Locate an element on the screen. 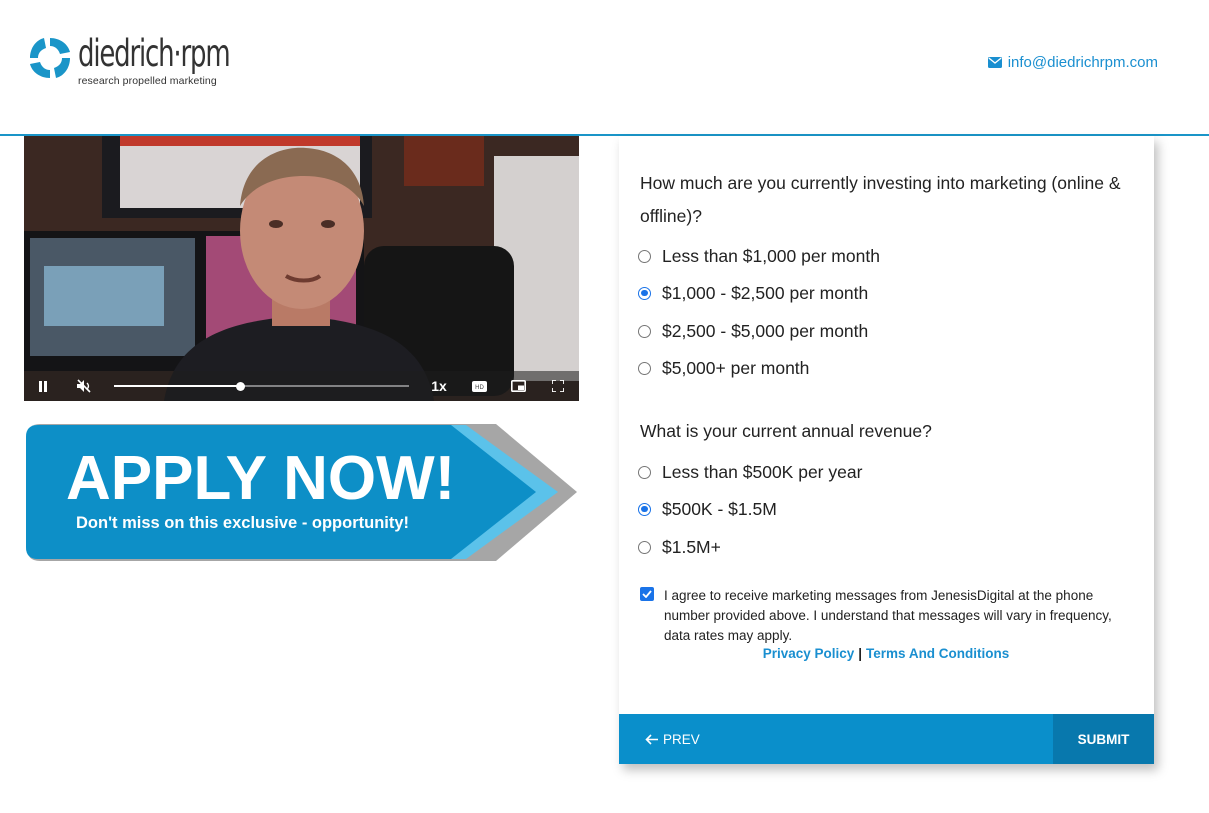 Image resolution: width=1209 pixels, height=813 pixels. option-label: $1,000 - $2,500 per month is located at coordinates (765, 292).